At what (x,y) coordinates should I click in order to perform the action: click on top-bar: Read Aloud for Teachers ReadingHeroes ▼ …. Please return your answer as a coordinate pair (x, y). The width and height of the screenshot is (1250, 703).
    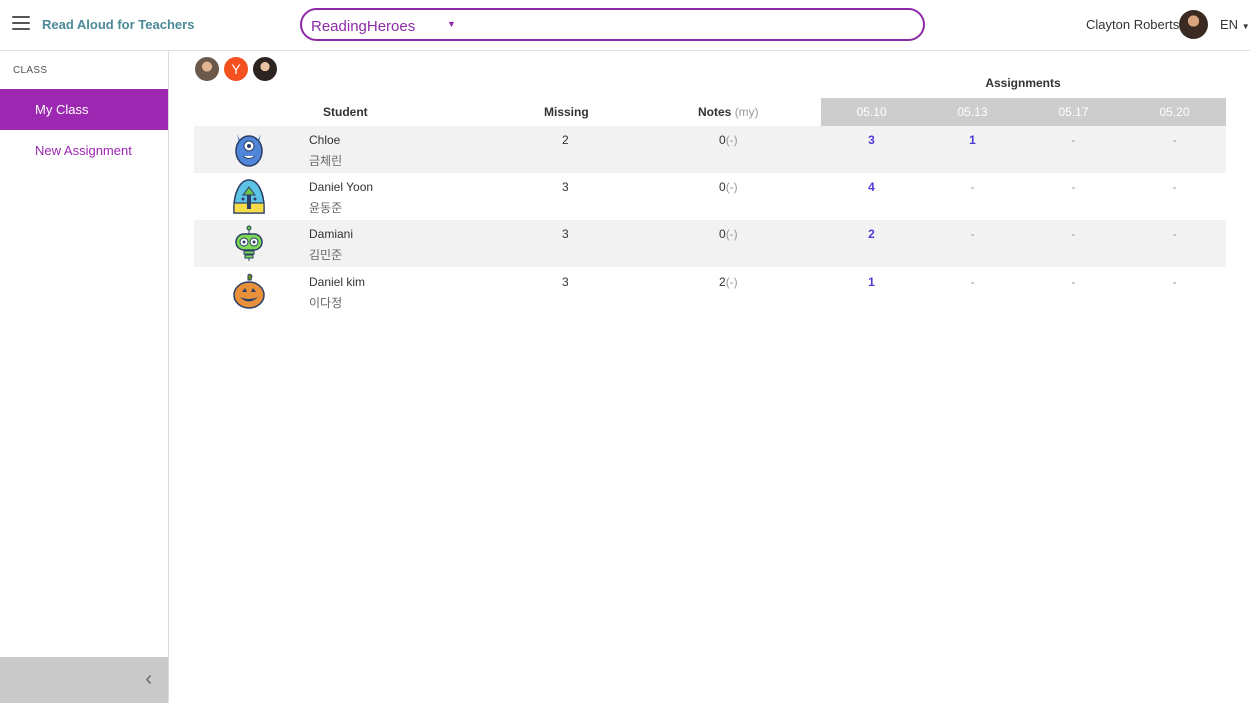
    Looking at the image, I should click on (625, 25).